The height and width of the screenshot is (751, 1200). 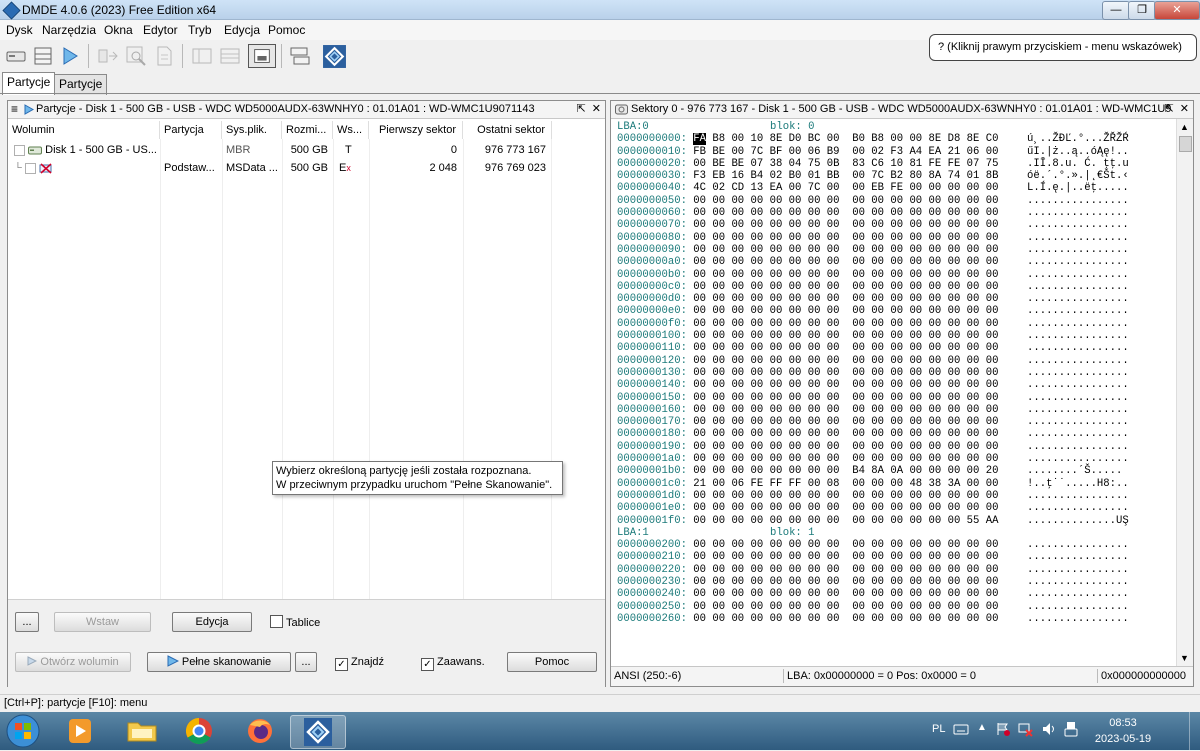 I want to click on menu-okna: Okna, so click(x=118, y=30).